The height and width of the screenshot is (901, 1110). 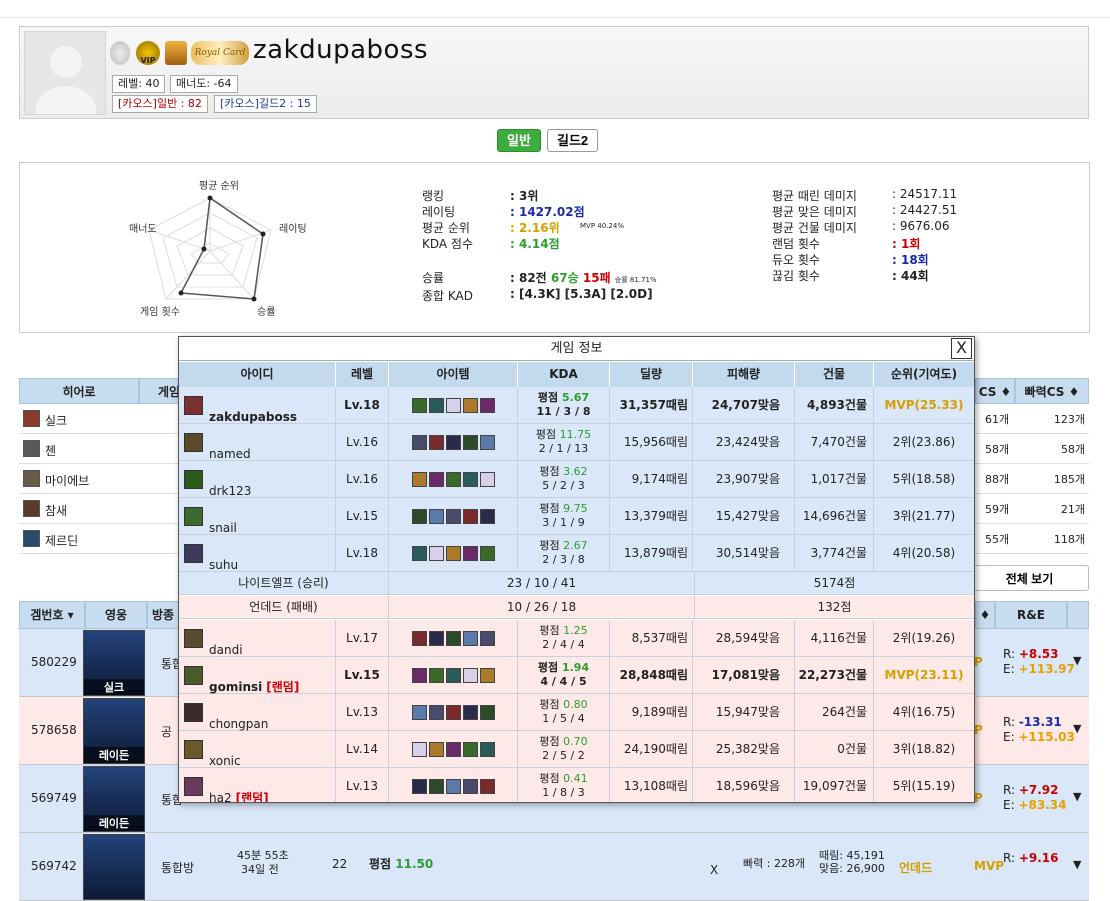 I want to click on player-score-line: 평점 0.41, so click(x=563, y=779).